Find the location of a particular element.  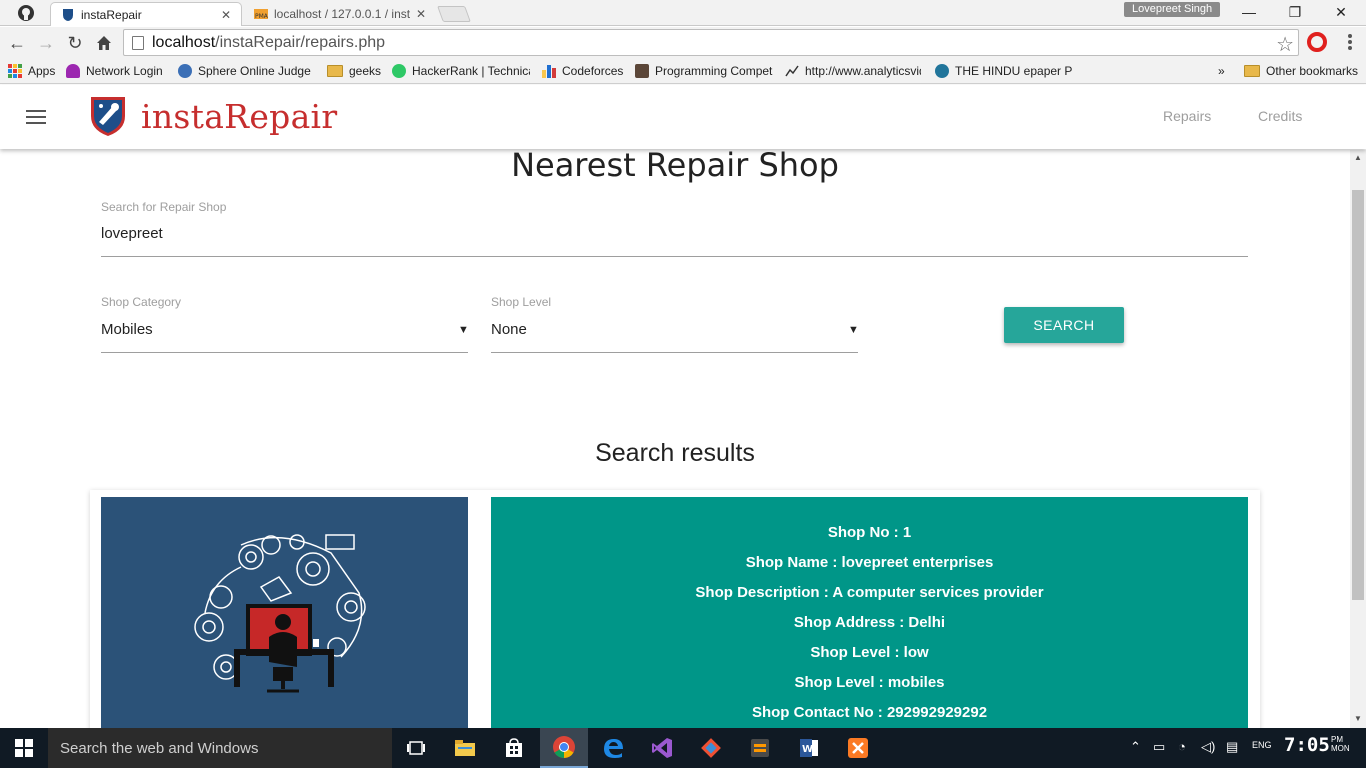

svg-text: PMA is located at coordinates (261, 16).